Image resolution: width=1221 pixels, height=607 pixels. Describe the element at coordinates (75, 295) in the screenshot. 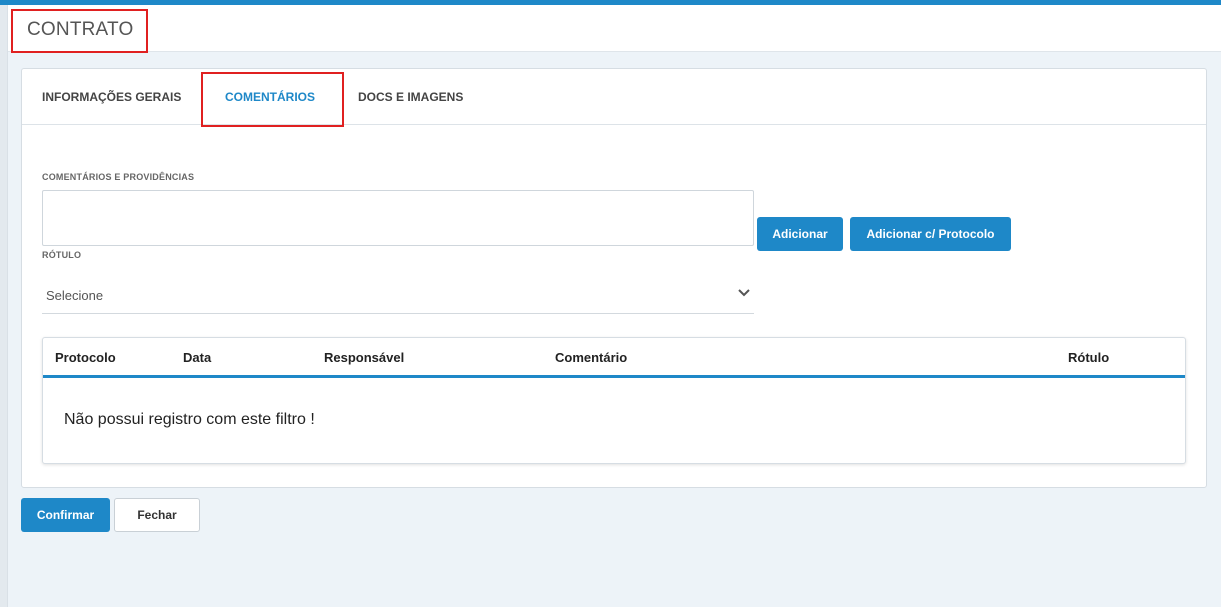

I see `rotulo-select-value: Selecione` at that location.